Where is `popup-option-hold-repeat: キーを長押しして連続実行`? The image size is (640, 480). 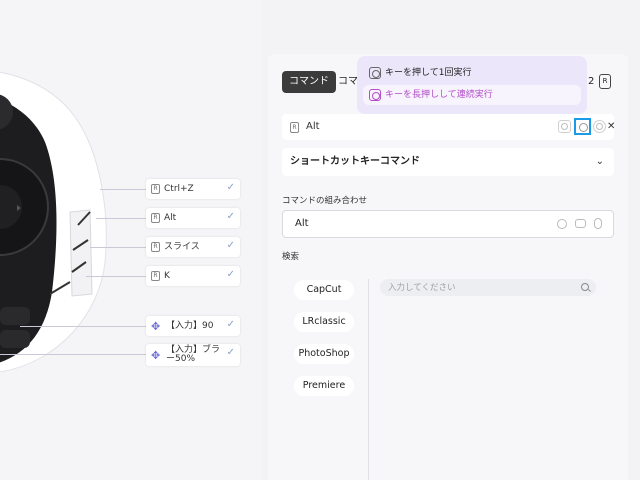 popup-option-hold-repeat: キーを長押しして連続実行 is located at coordinates (472, 95).